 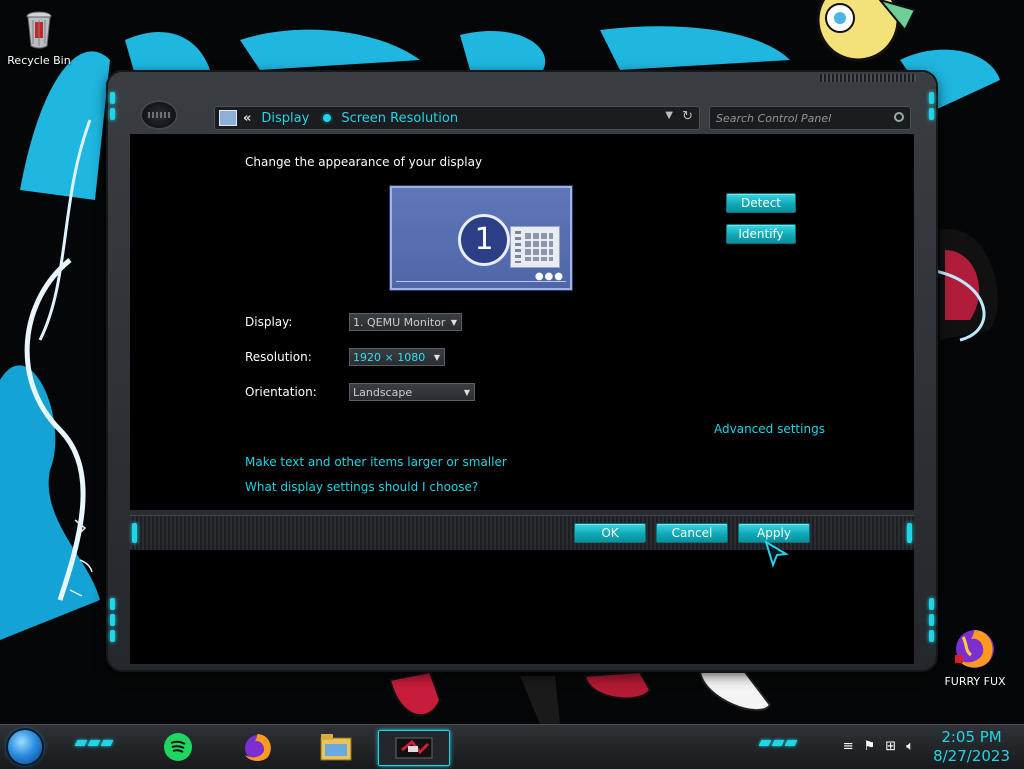 What do you see at coordinates (692, 533) in the screenshot?
I see `cancel-button: Cancel` at bounding box center [692, 533].